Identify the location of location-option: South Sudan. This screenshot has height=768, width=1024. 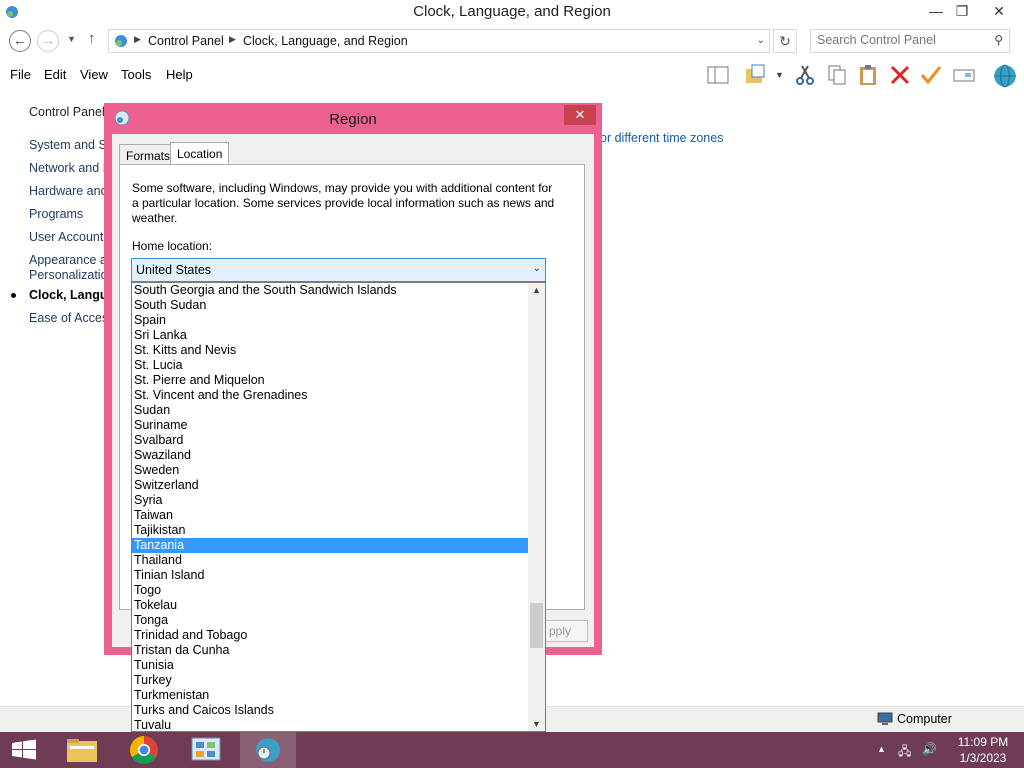
(330, 305).